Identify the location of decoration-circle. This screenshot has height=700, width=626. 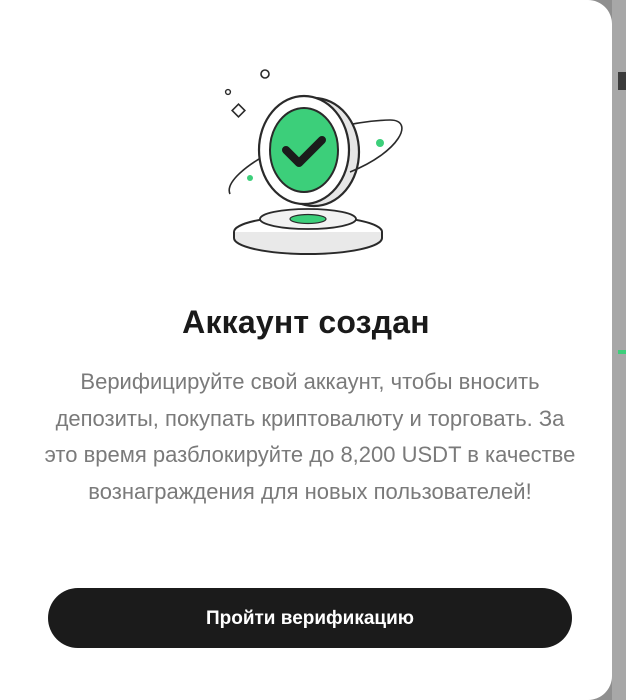
(265, 74).